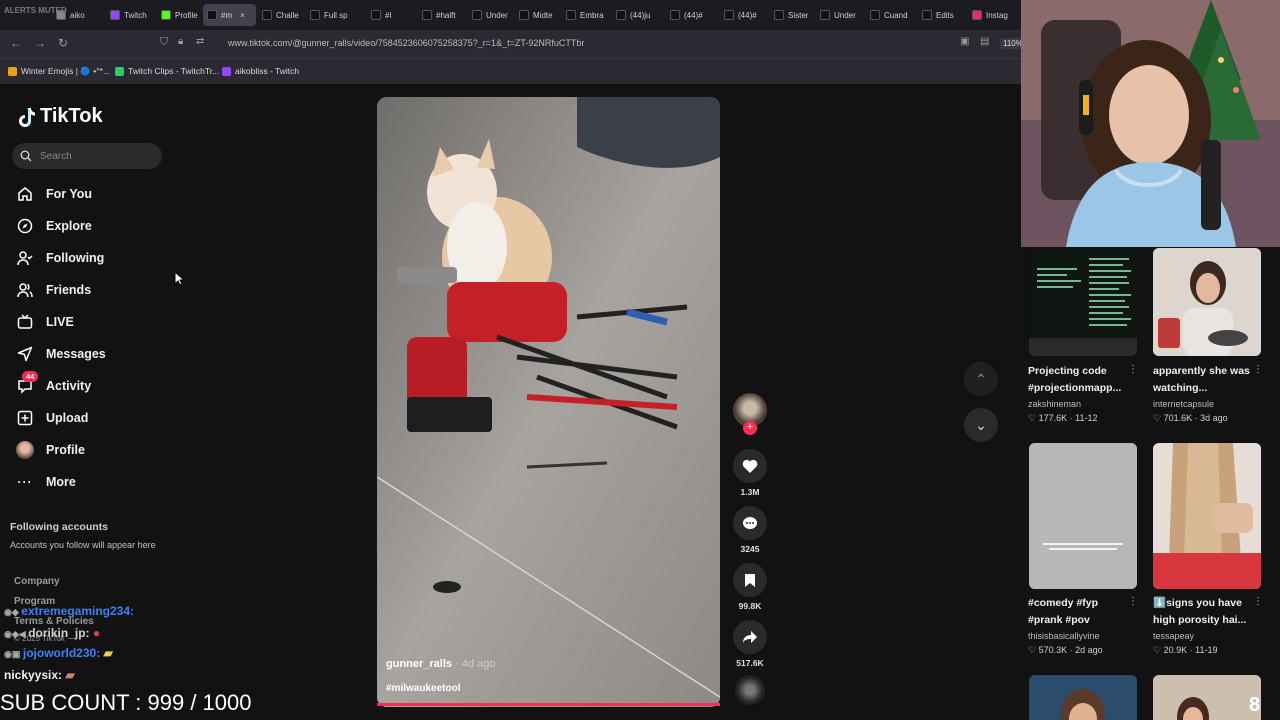  What do you see at coordinates (61, 354) in the screenshot?
I see `sidebar-item-messages: Messages` at bounding box center [61, 354].